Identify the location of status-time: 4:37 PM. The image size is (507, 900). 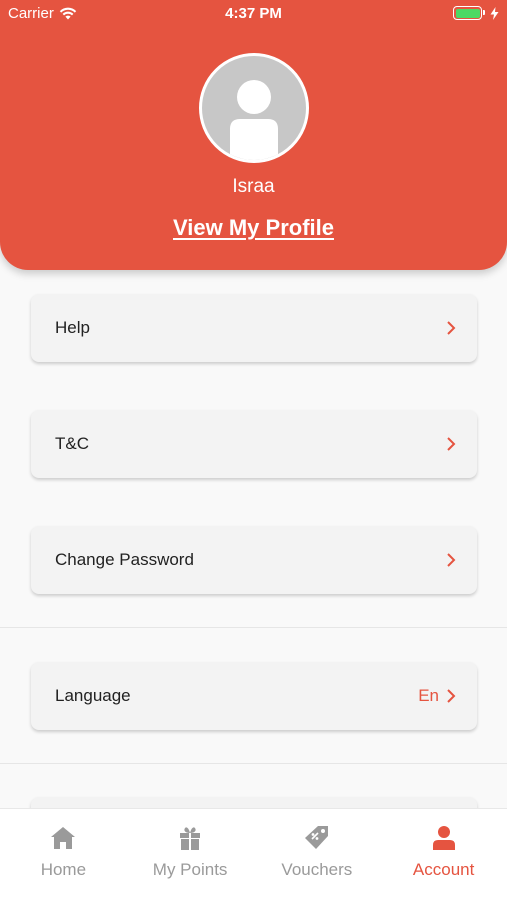
(253, 13).